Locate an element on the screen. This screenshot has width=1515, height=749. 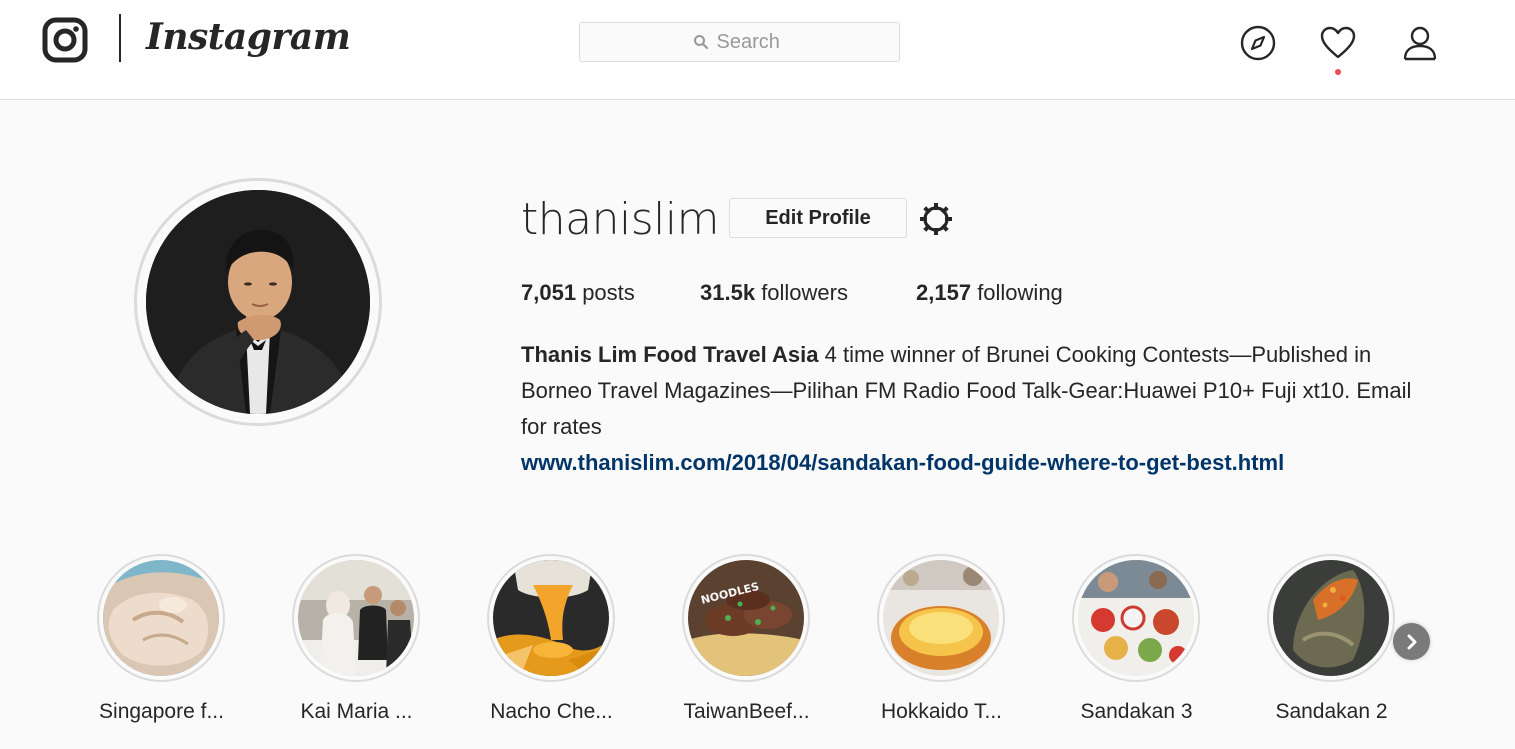
following-stat: 2,157 following is located at coordinates (989, 293).